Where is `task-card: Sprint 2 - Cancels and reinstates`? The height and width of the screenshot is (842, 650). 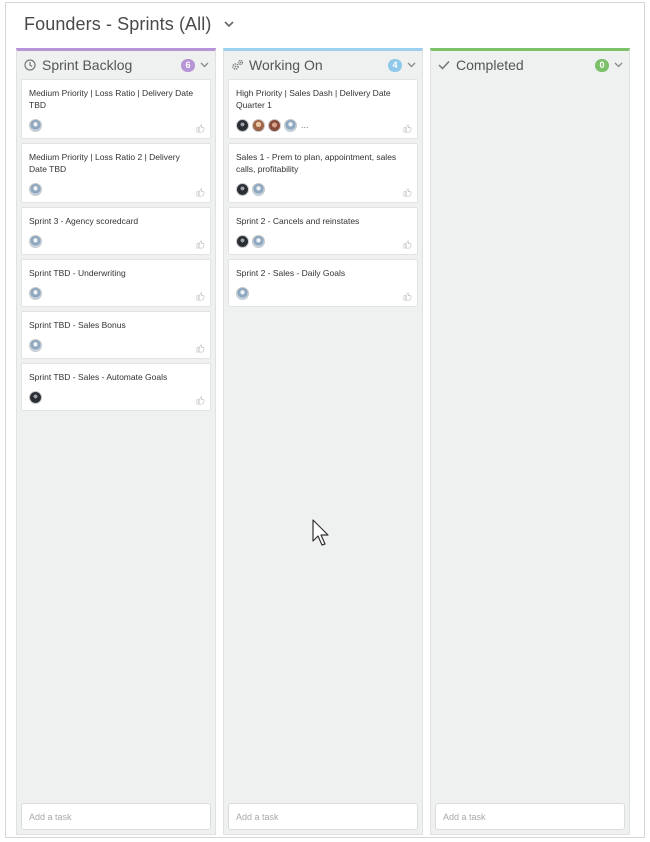 task-card: Sprint 2 - Cancels and reinstates is located at coordinates (323, 231).